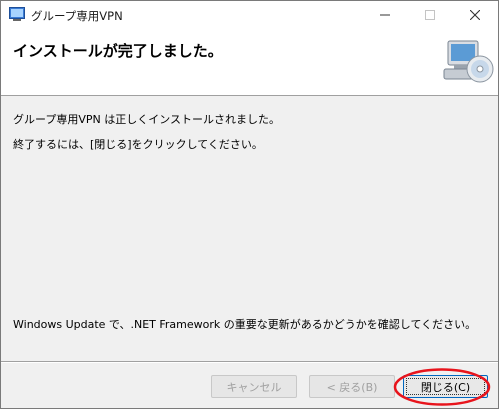 This screenshot has height=409, width=499. I want to click on close-icon, so click(475, 15).